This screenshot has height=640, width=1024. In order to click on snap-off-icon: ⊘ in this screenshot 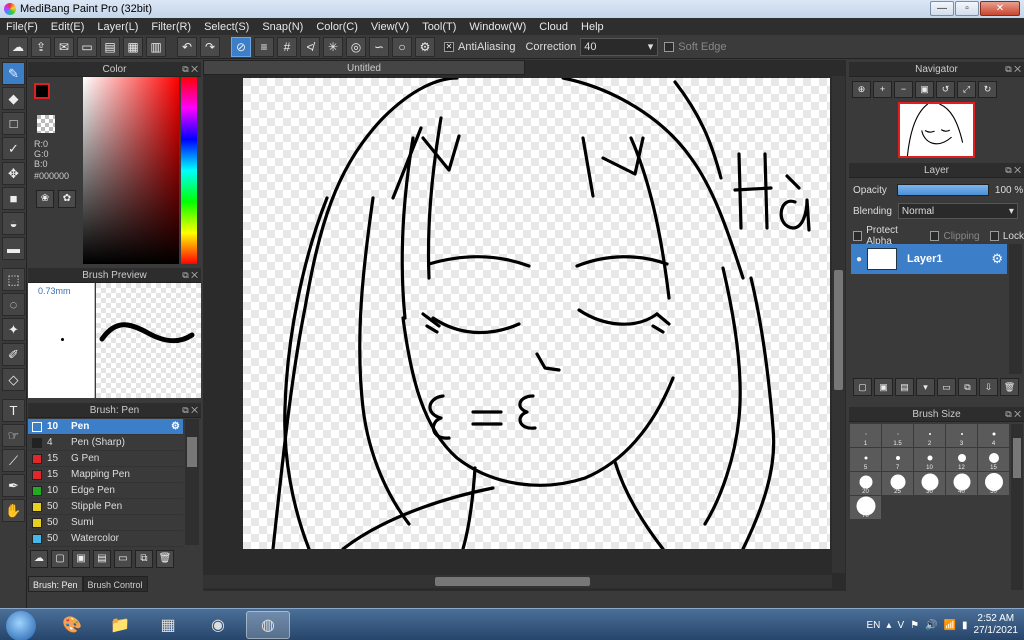, I will do `click(241, 46)`.